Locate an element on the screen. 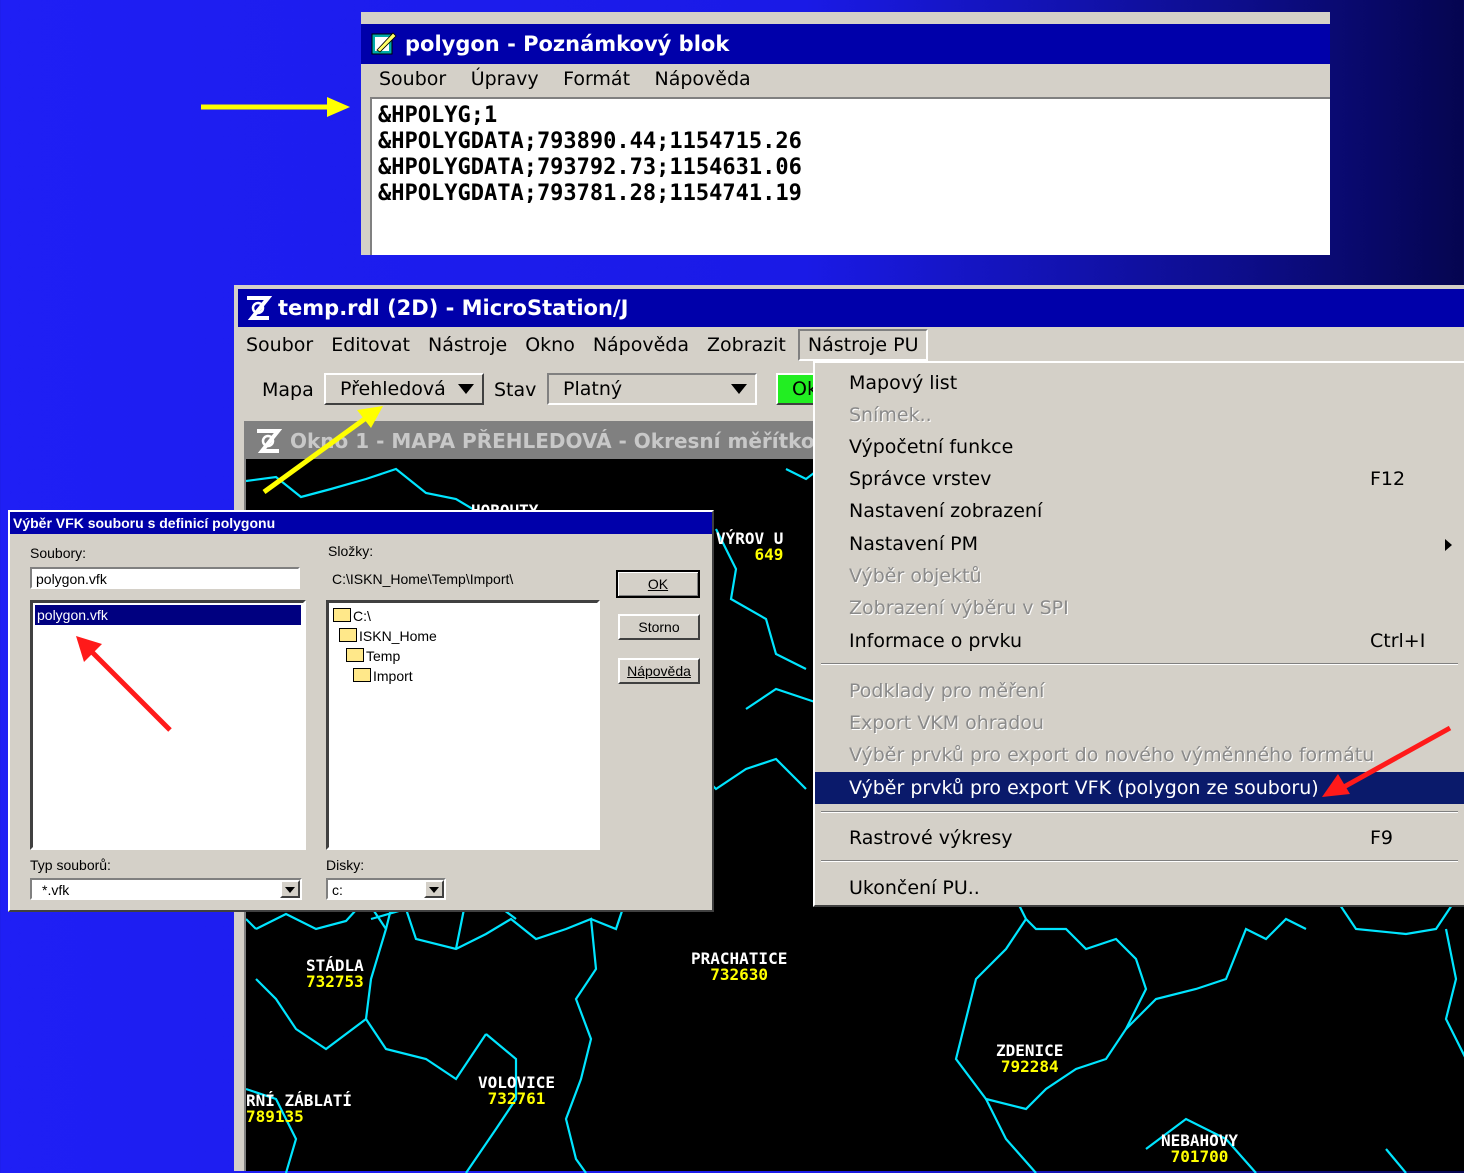  notepad-line-4: &HPOLYGDATA;793781.28;1154741.19 is located at coordinates (590, 193).